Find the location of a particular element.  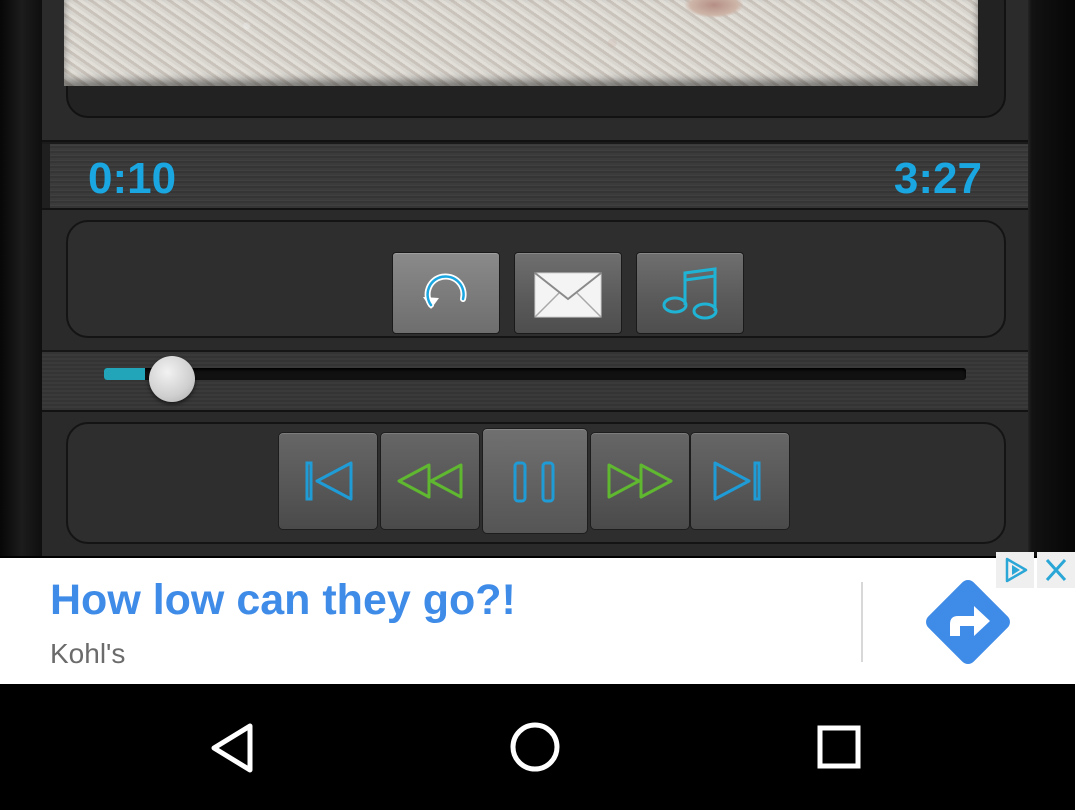

ad-advertiser: Kohl's is located at coordinates (88, 653).